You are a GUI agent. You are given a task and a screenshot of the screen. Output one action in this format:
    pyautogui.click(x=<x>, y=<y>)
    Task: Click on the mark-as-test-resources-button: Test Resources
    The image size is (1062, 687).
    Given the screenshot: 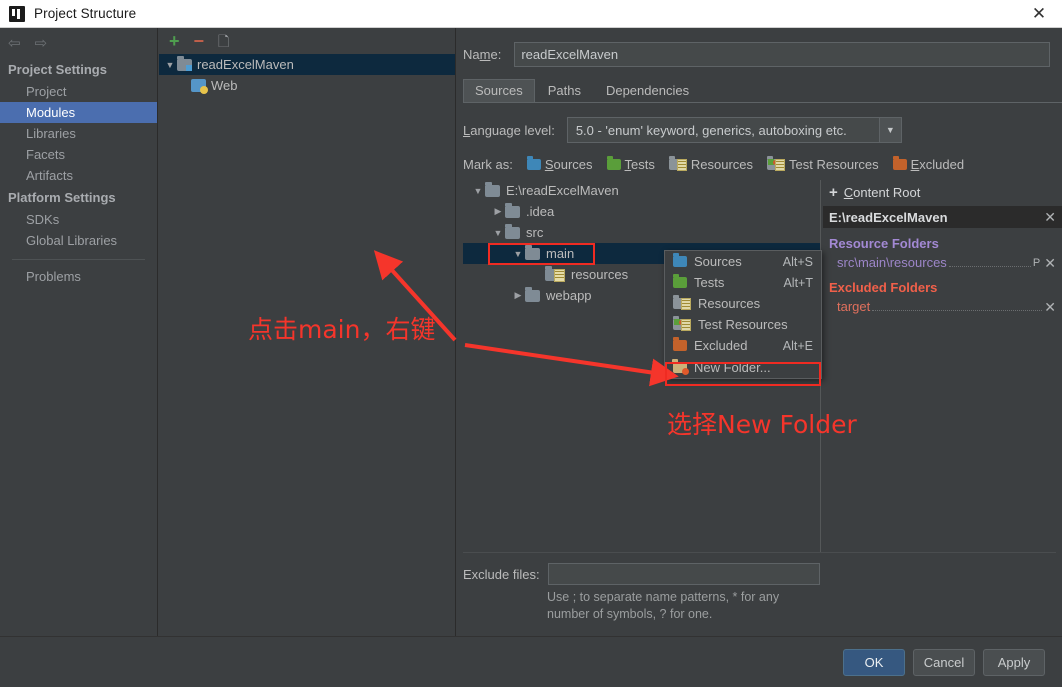 What is the action you would take?
    pyautogui.click(x=823, y=164)
    